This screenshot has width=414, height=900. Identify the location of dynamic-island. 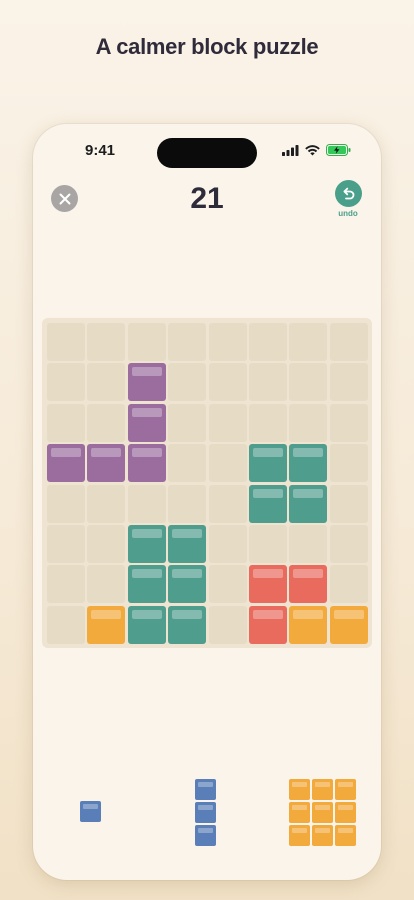
(207, 153).